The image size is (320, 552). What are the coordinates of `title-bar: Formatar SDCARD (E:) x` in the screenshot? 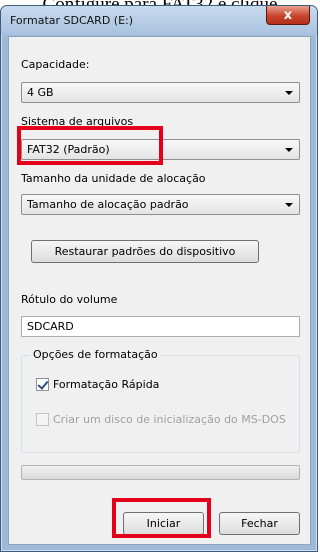 It's located at (159, 20).